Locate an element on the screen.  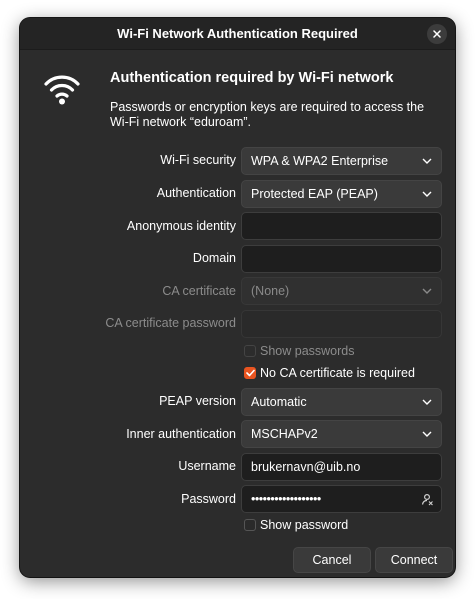
wifi-icon is located at coordinates (62, 90).